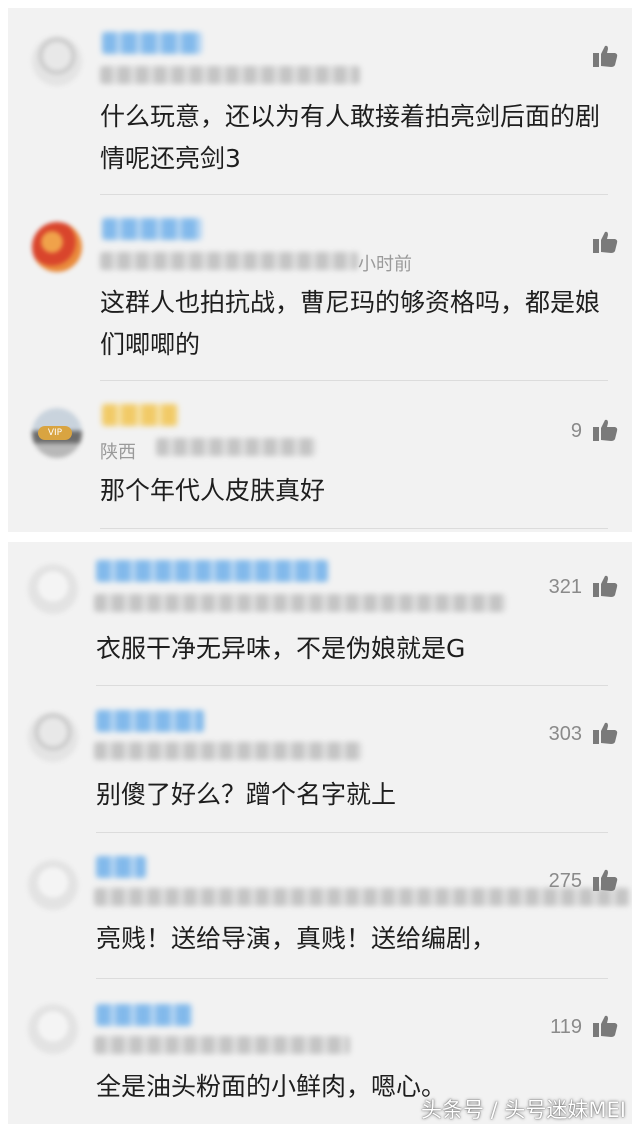 This screenshot has height=1132, width=640. I want to click on like-count: 119, so click(566, 1027).